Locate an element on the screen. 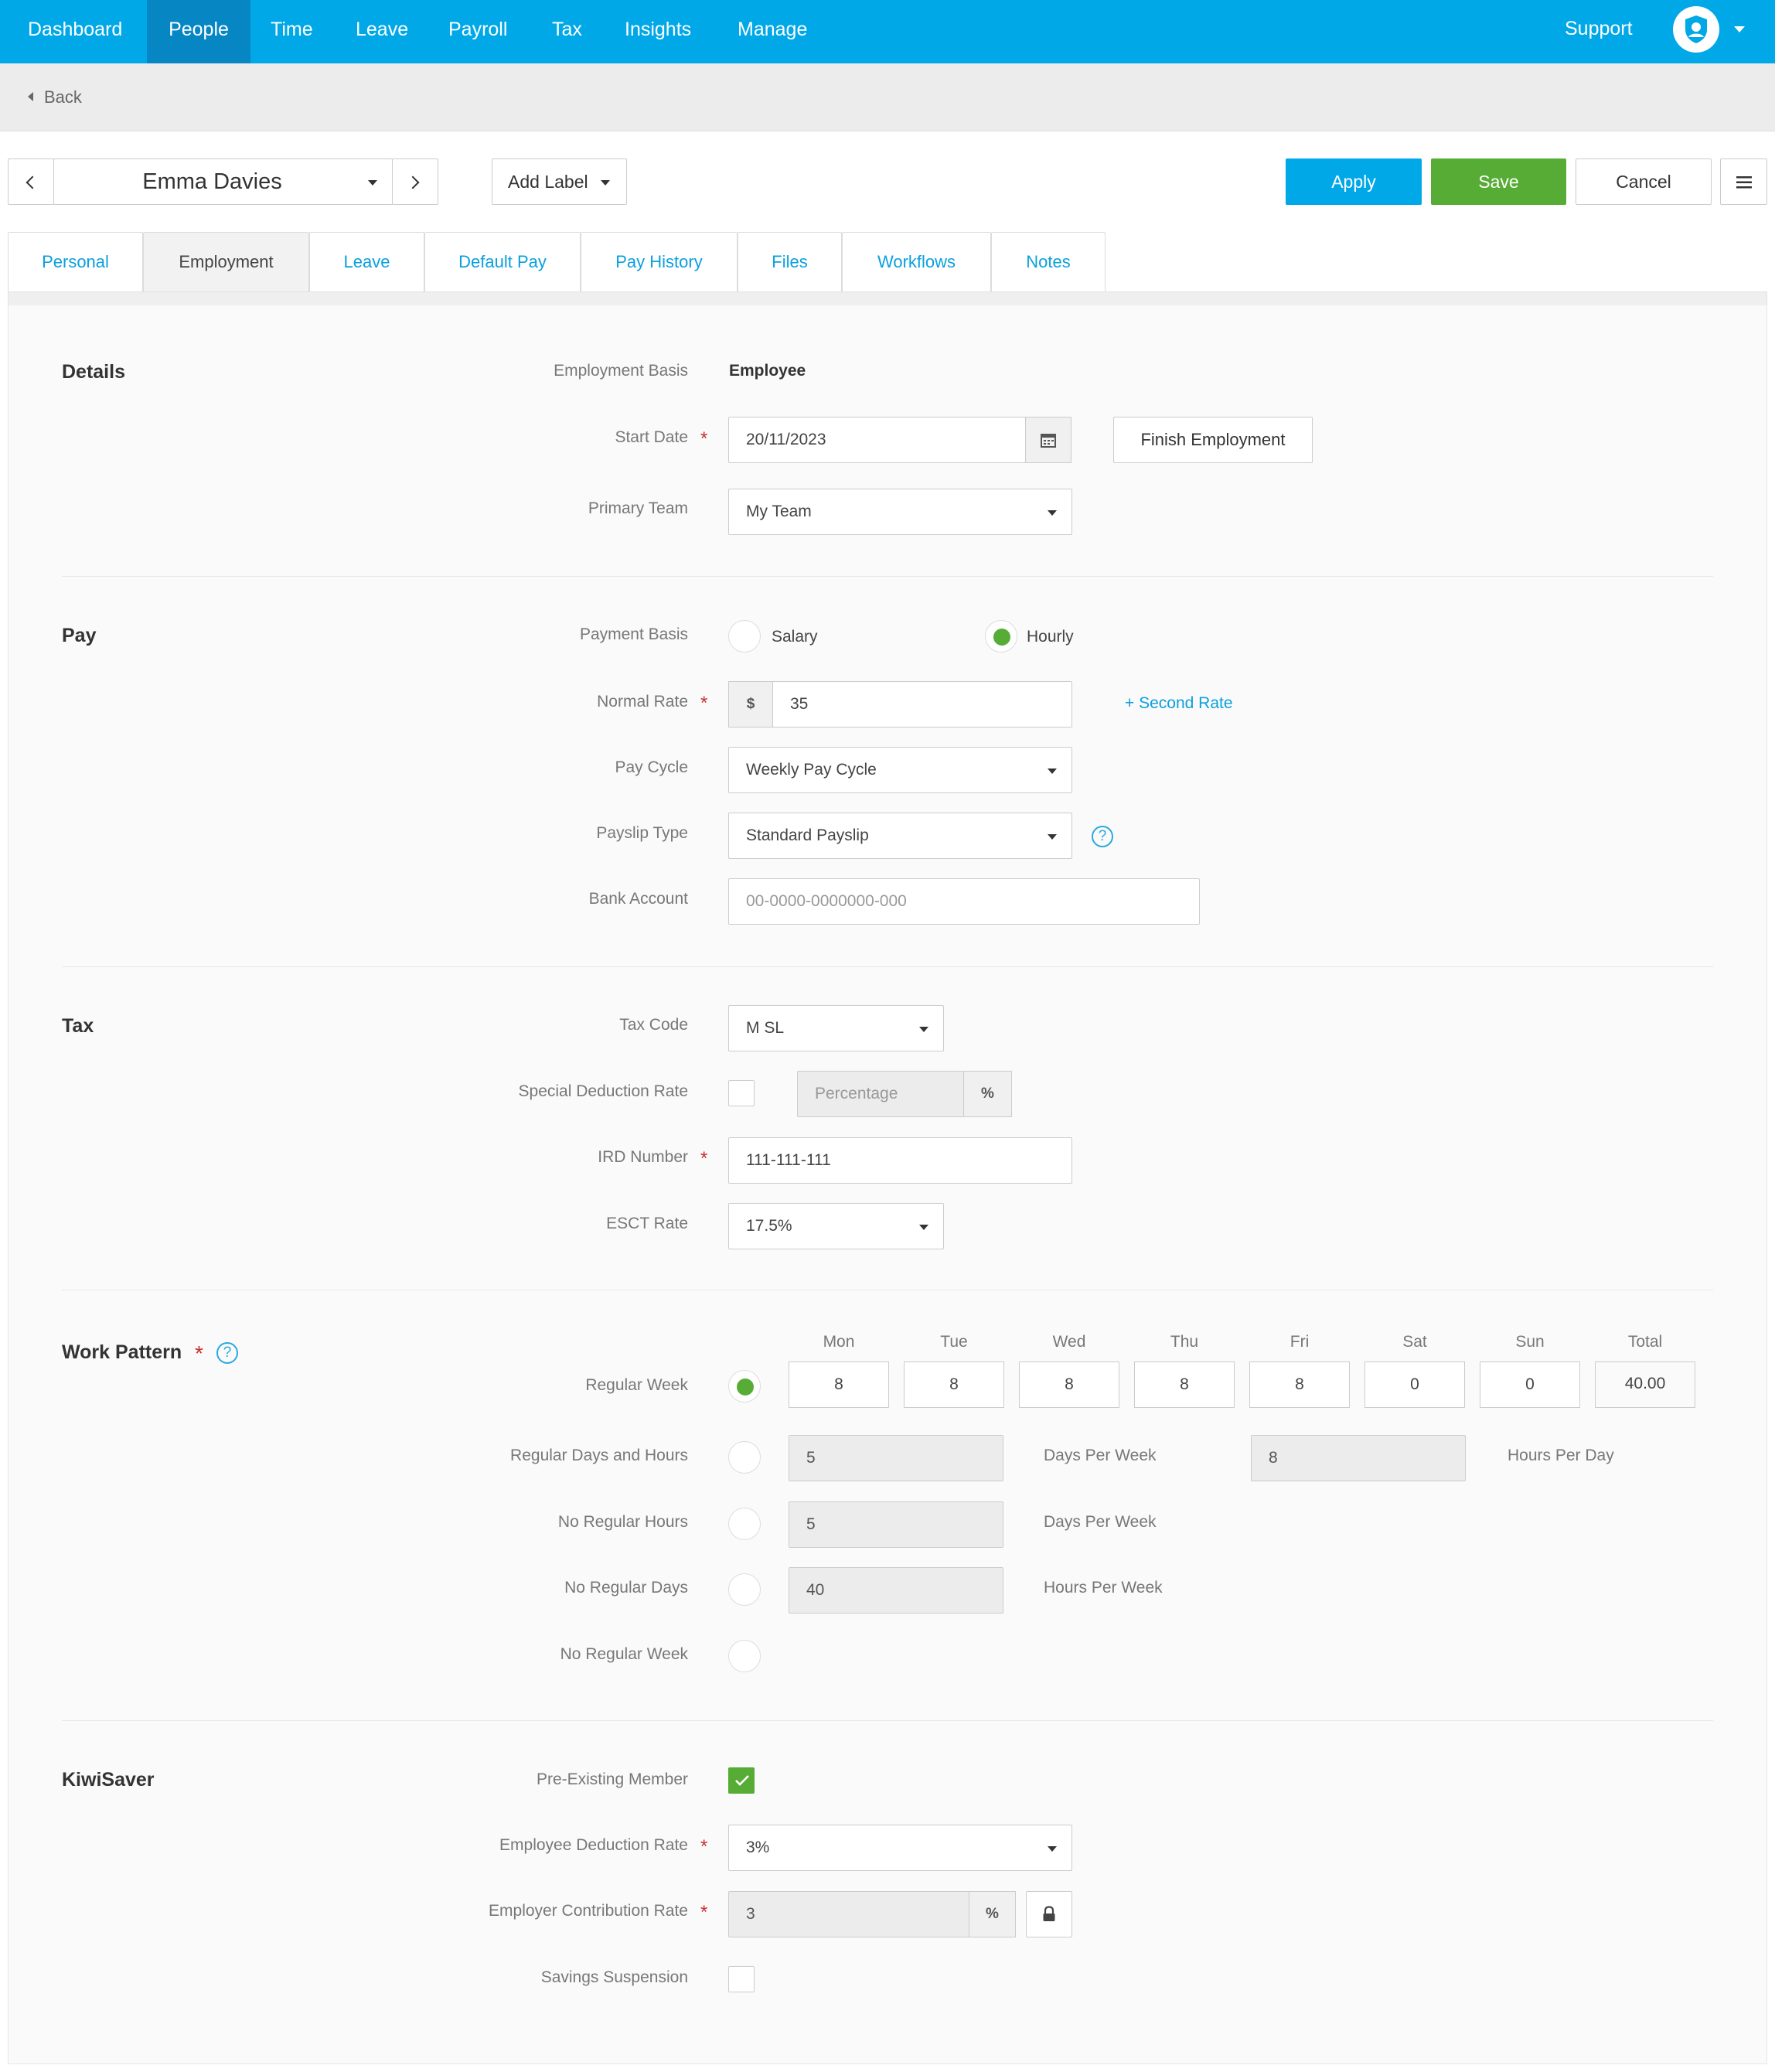 The image size is (1775, 2072). regular-week-radio is located at coordinates (744, 1386).